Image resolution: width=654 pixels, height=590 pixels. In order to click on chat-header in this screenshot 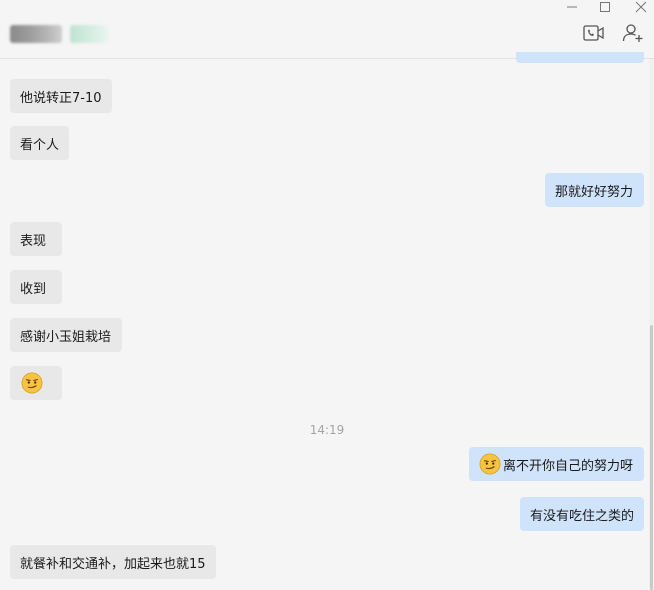, I will do `click(327, 29)`.